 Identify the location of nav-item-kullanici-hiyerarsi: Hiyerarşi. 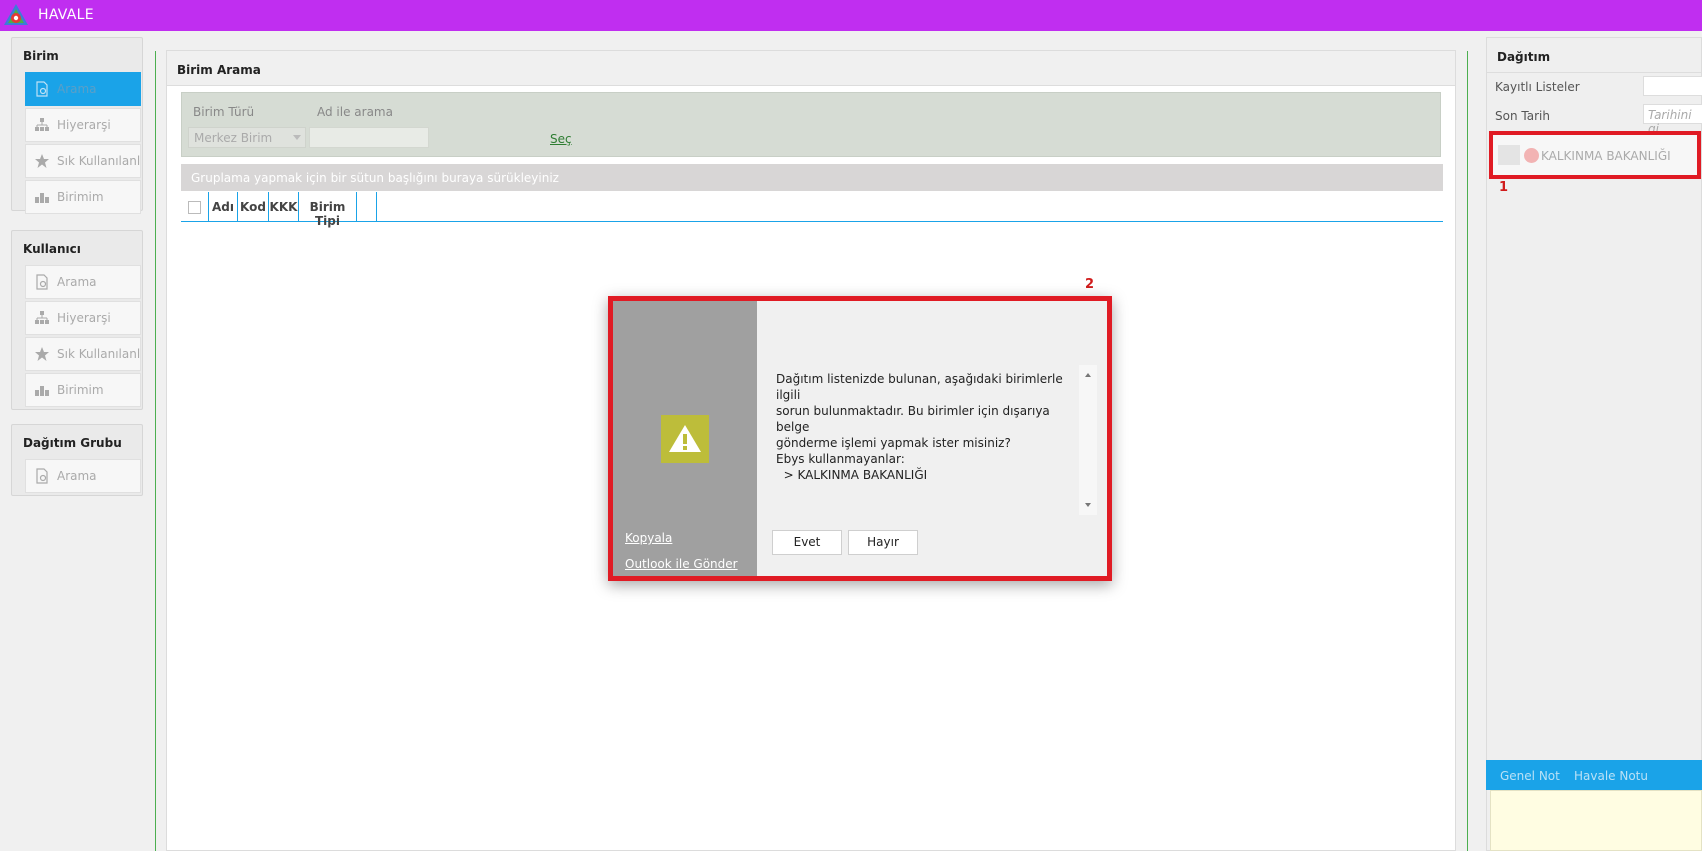
(83, 318).